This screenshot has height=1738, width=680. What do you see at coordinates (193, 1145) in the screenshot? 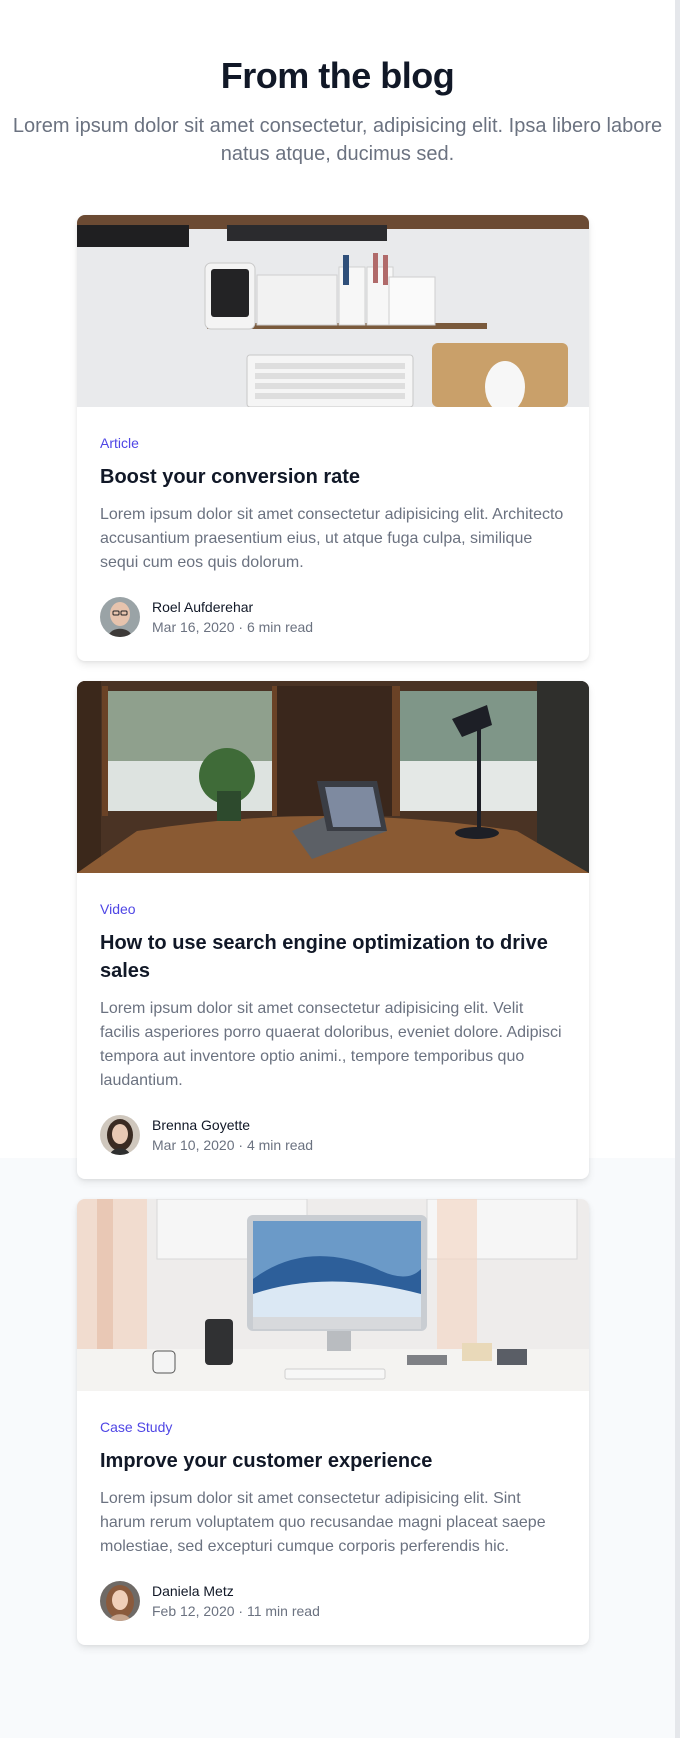
I see `post-date: Mar 10, 2020` at bounding box center [193, 1145].